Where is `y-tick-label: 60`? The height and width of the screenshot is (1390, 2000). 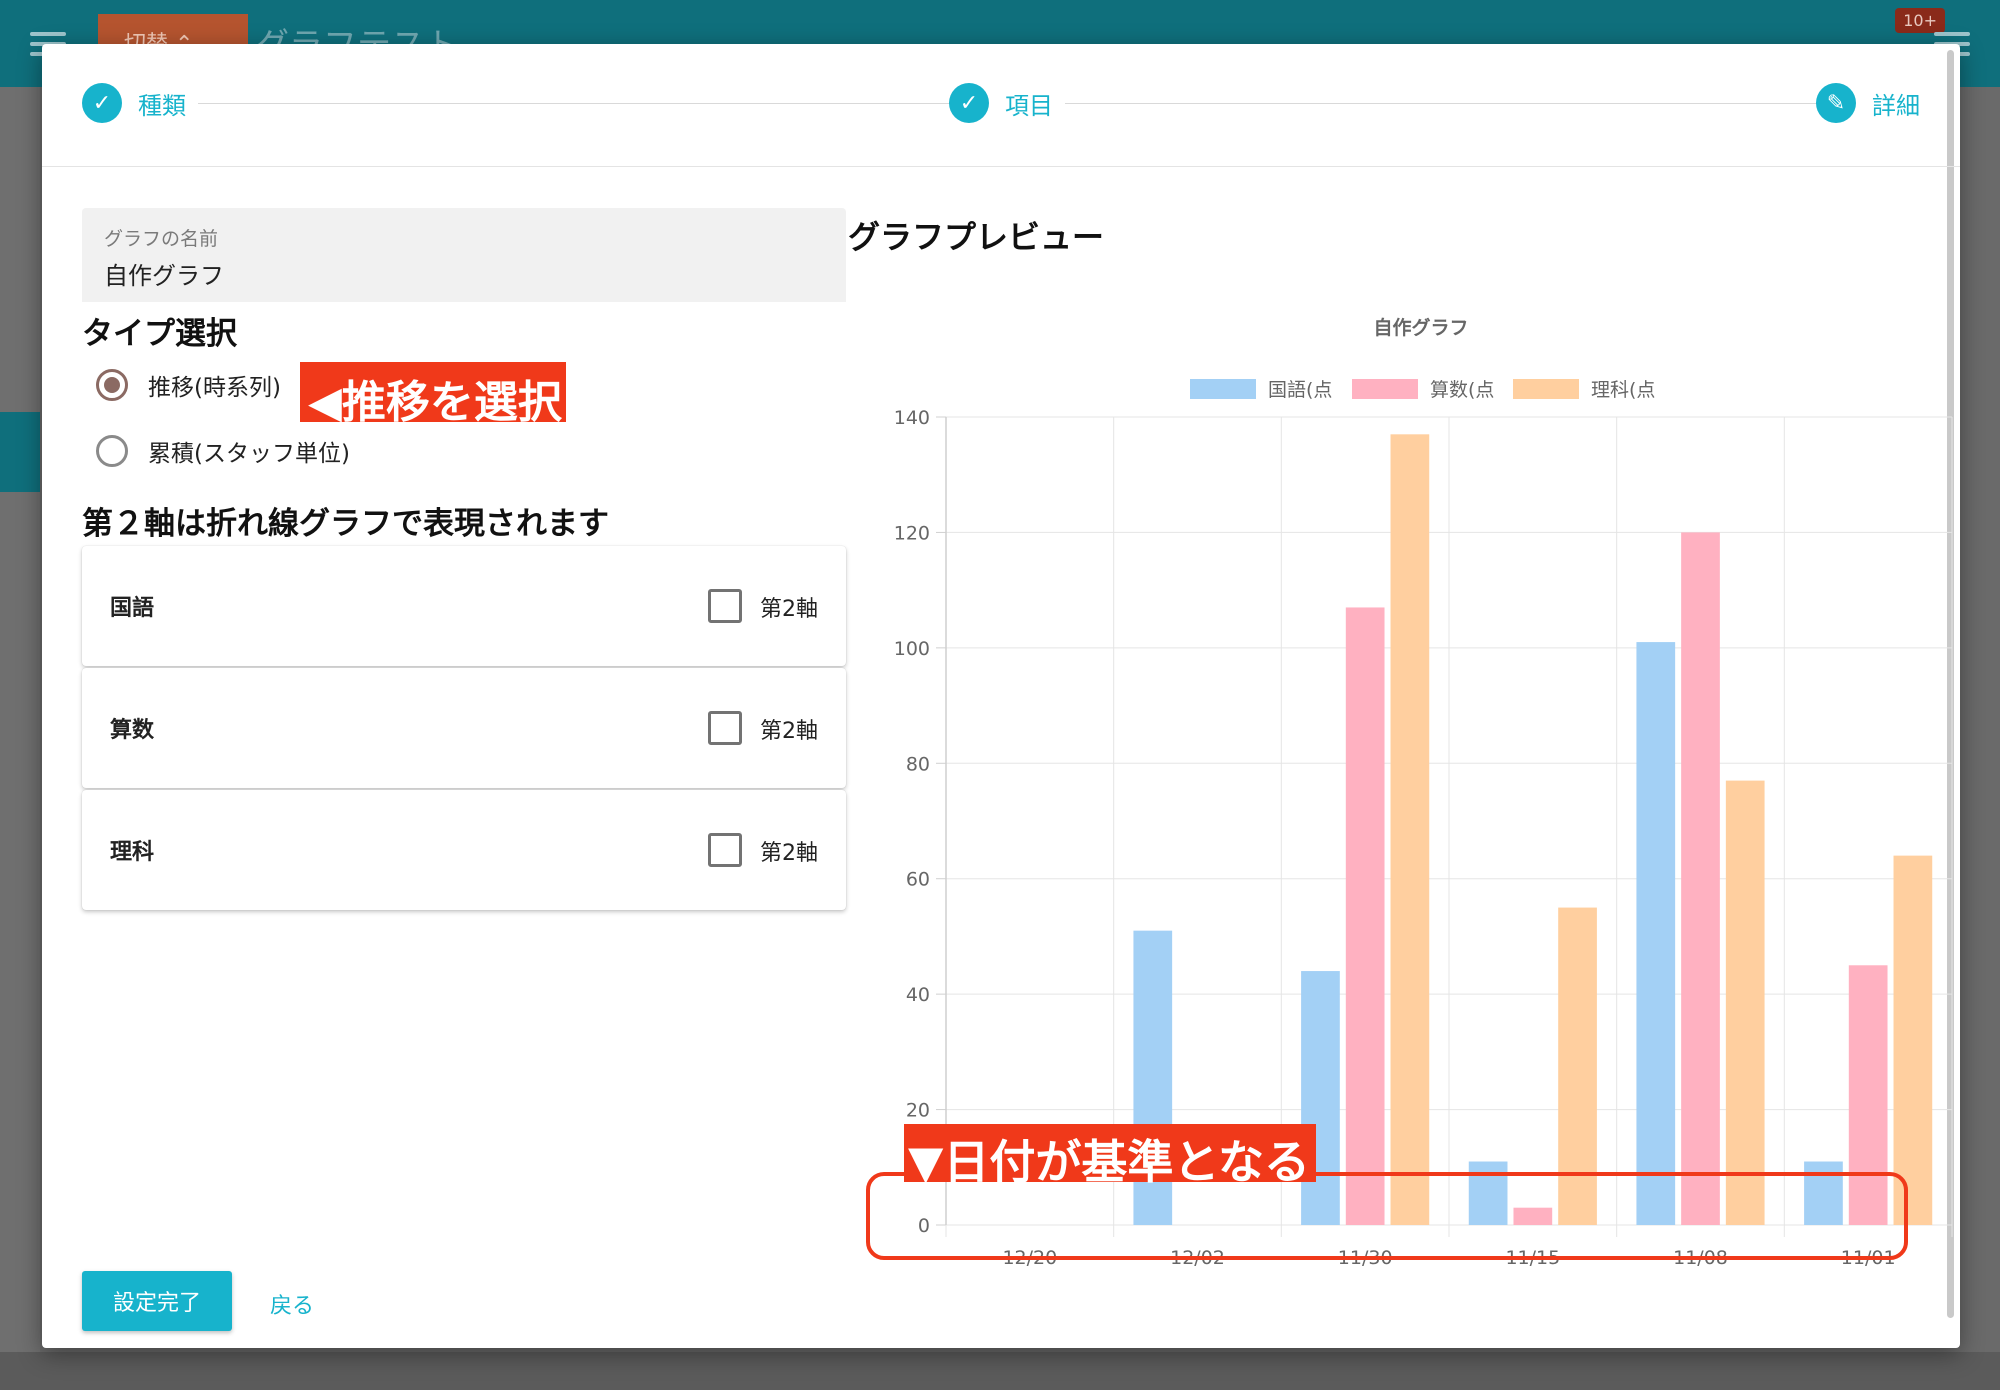
y-tick-label: 60 is located at coordinates (918, 880).